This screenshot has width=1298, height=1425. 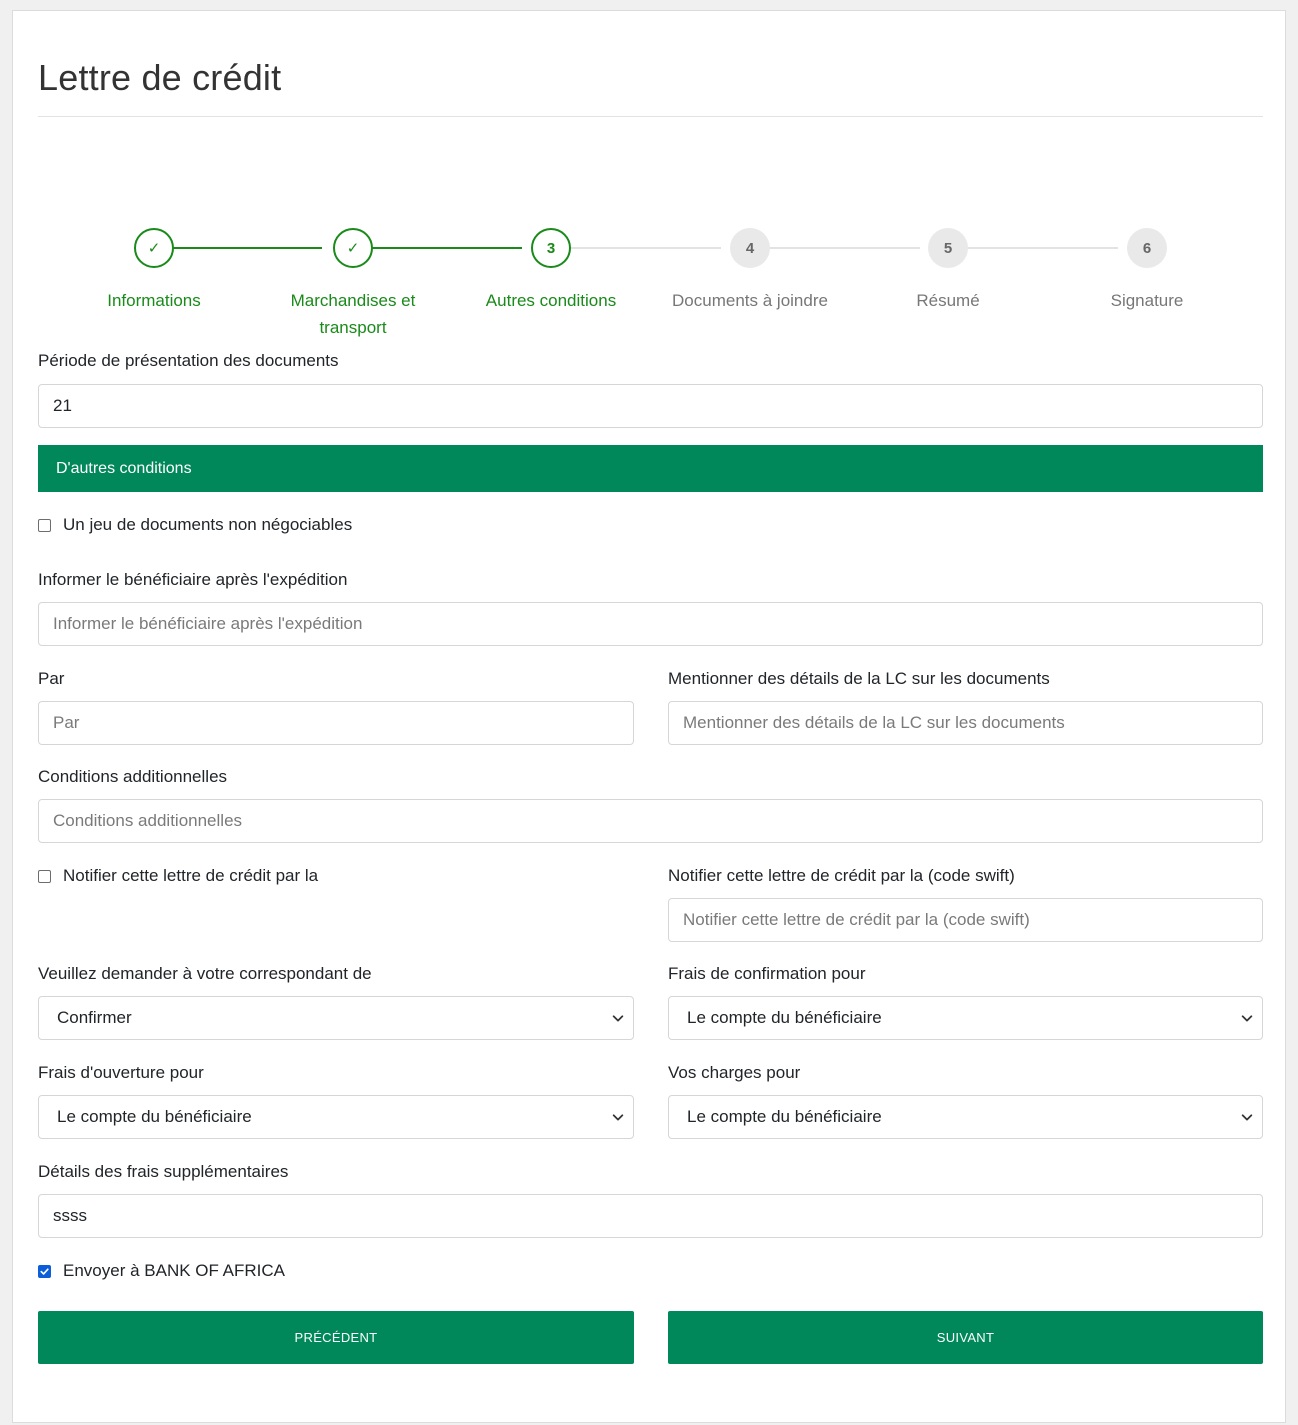 What do you see at coordinates (154, 300) in the screenshot?
I see `step-label: Informations` at bounding box center [154, 300].